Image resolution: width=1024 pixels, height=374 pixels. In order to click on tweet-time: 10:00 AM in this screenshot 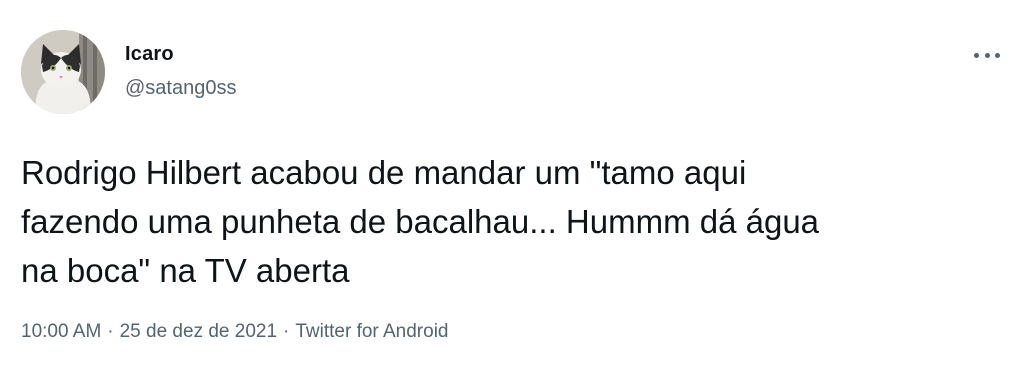, I will do `click(61, 331)`.